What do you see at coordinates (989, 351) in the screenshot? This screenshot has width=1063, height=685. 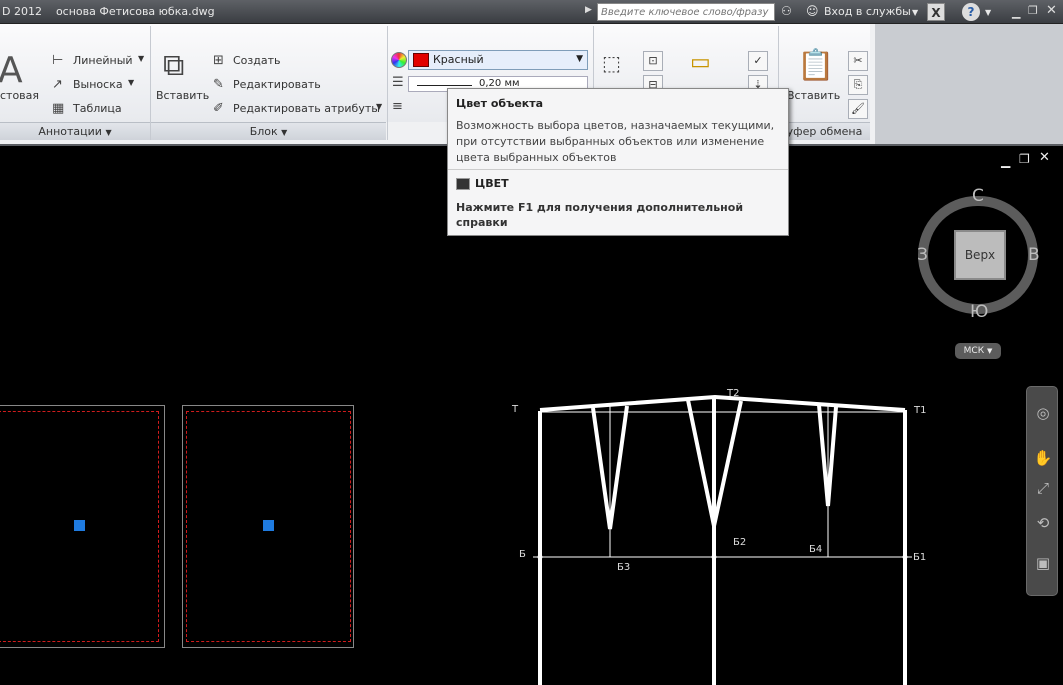 I see `ucs-dropdown-icon: ▼` at bounding box center [989, 351].